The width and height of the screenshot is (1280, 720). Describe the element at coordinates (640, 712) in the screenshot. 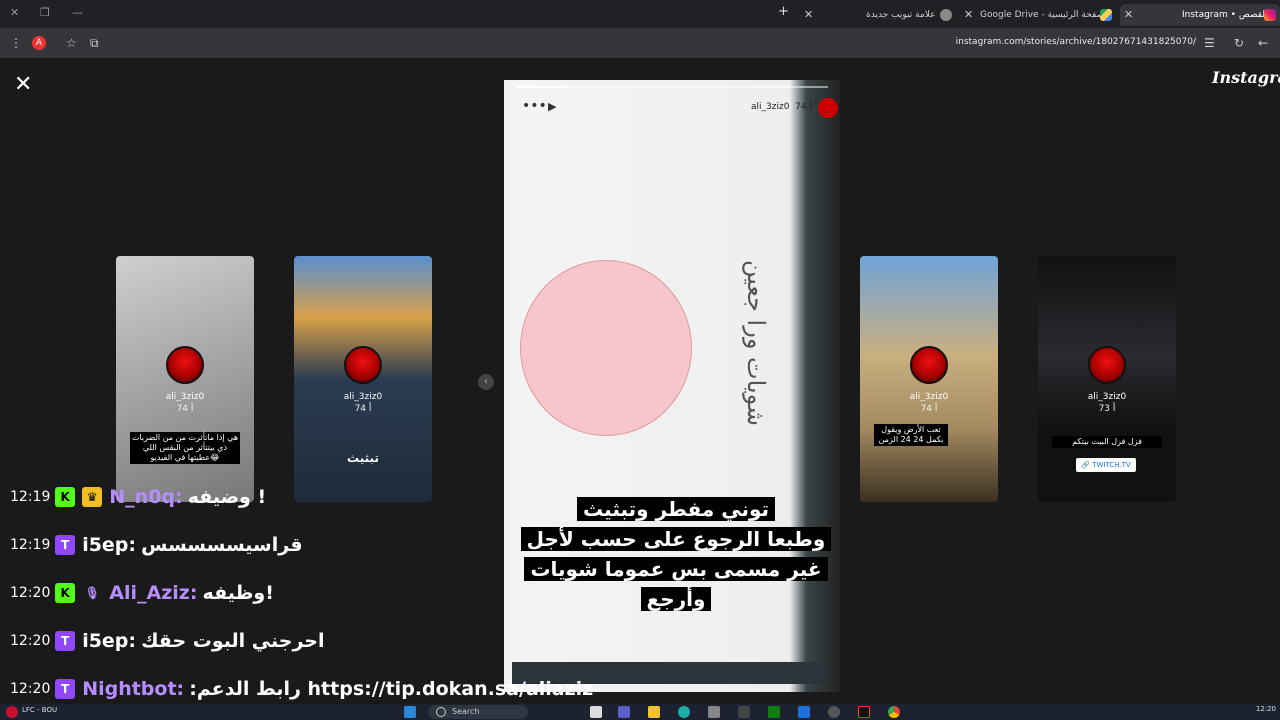

I see `windows-taskbar: LFC - BOU Search 12:20` at that location.